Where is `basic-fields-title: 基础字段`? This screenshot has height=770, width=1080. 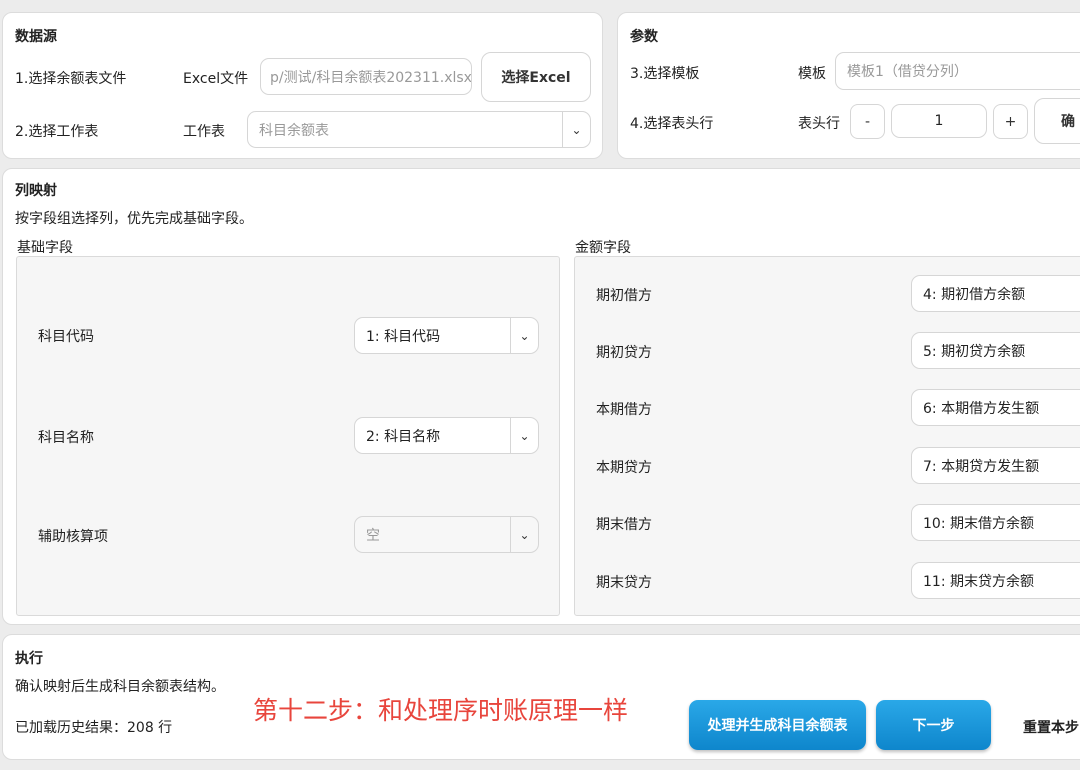 basic-fields-title: 基础字段 is located at coordinates (45, 248).